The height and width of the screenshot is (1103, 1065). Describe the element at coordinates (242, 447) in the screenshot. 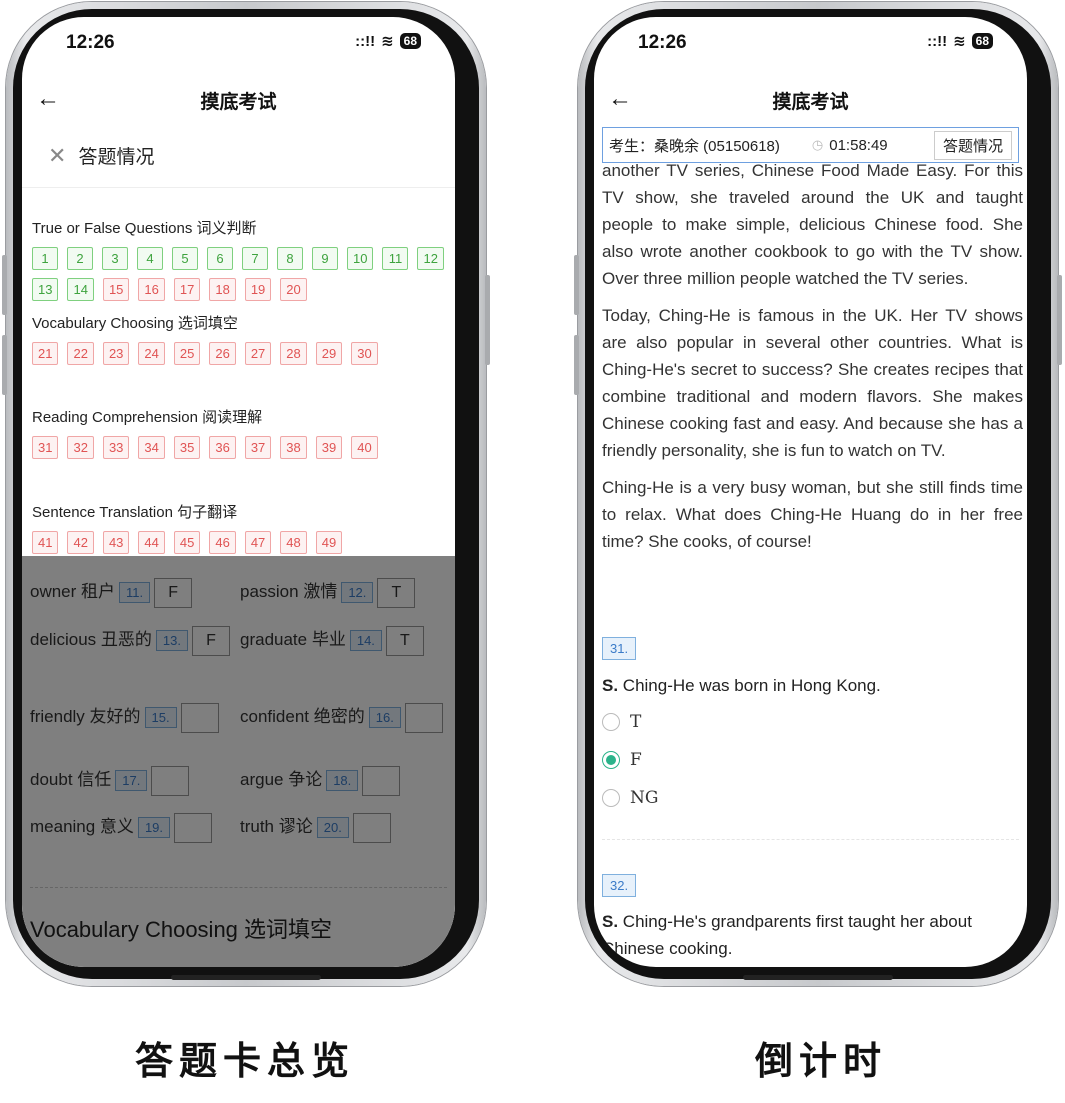

I see `question-grid: 31 32 33 34 35 36 37 38 39 40` at that location.